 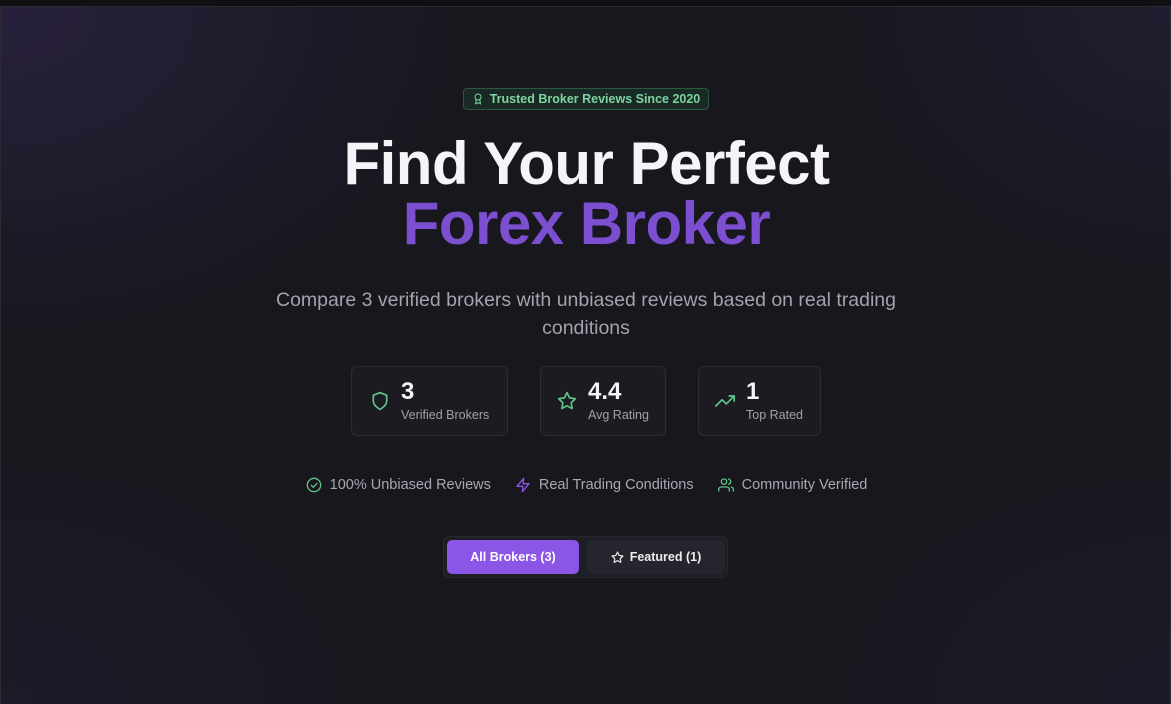 I want to click on stat-label: Avg Rating, so click(x=618, y=415).